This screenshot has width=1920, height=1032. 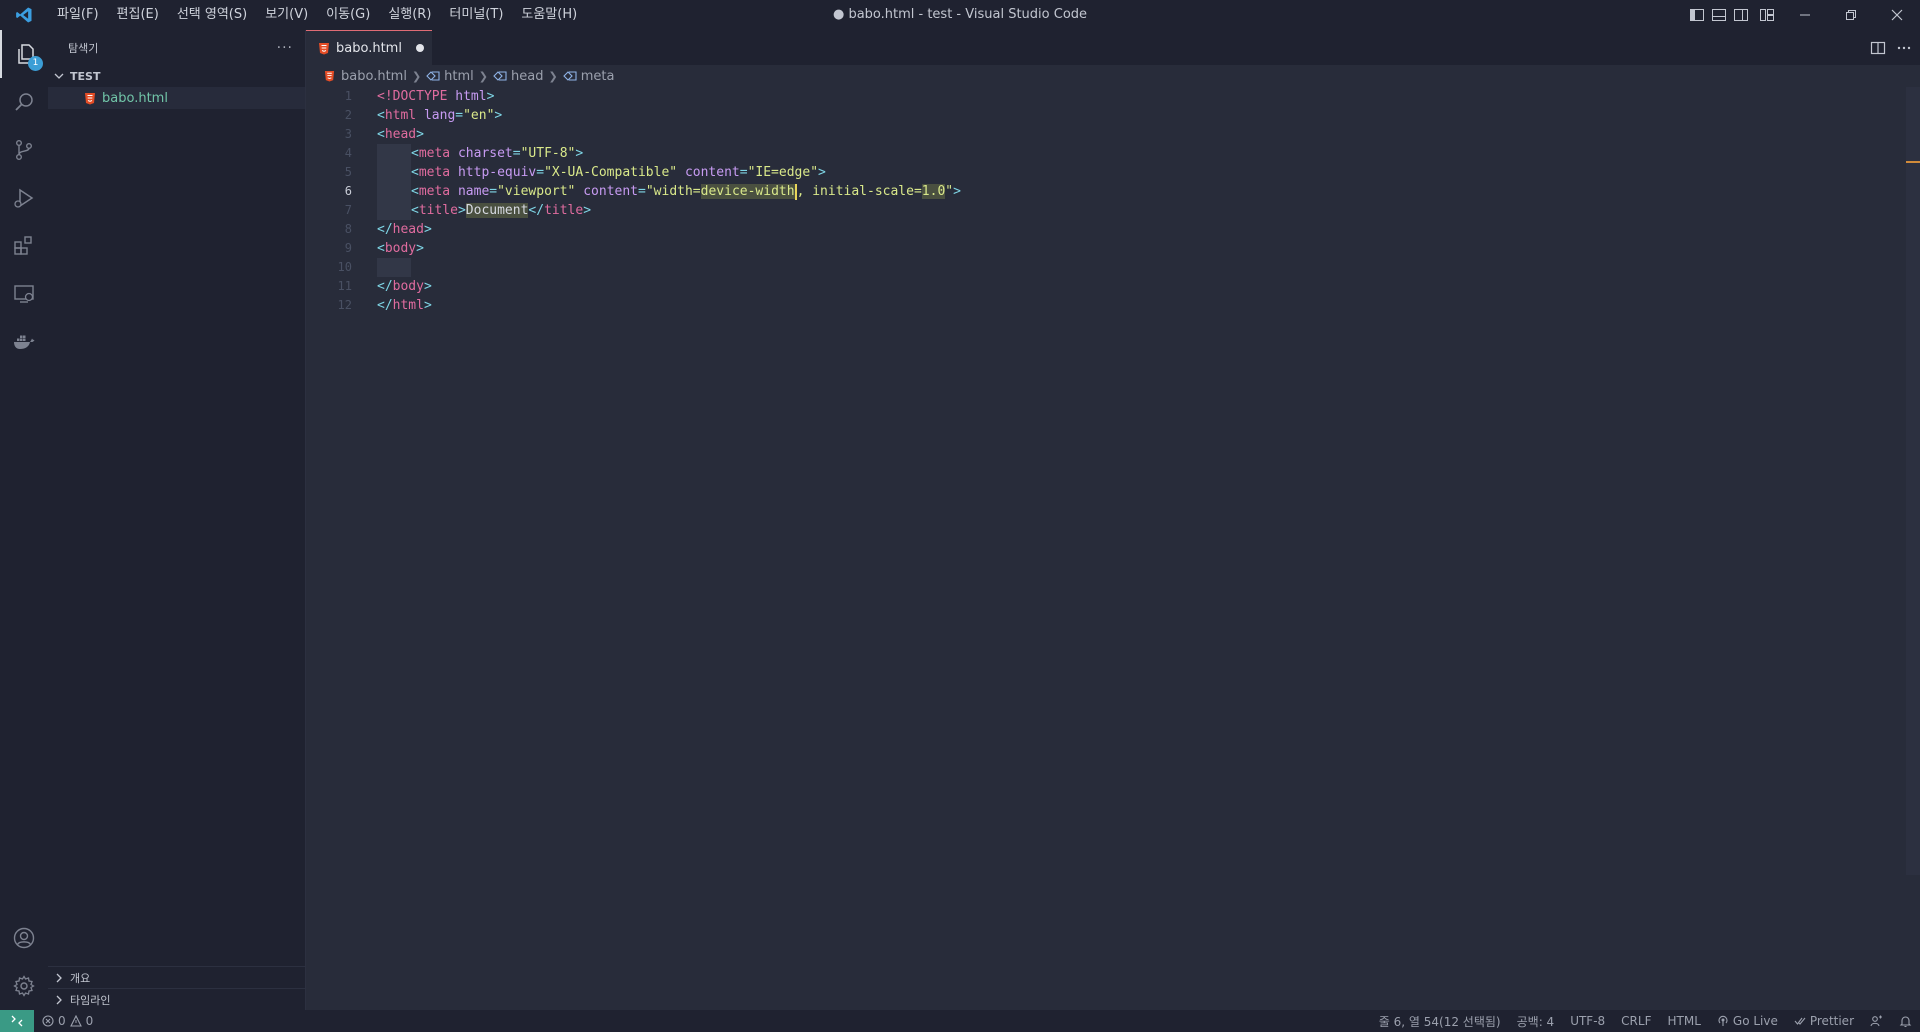 What do you see at coordinates (90, 1000) in the screenshot?
I see `timeline-label: 타임라인` at bounding box center [90, 1000].